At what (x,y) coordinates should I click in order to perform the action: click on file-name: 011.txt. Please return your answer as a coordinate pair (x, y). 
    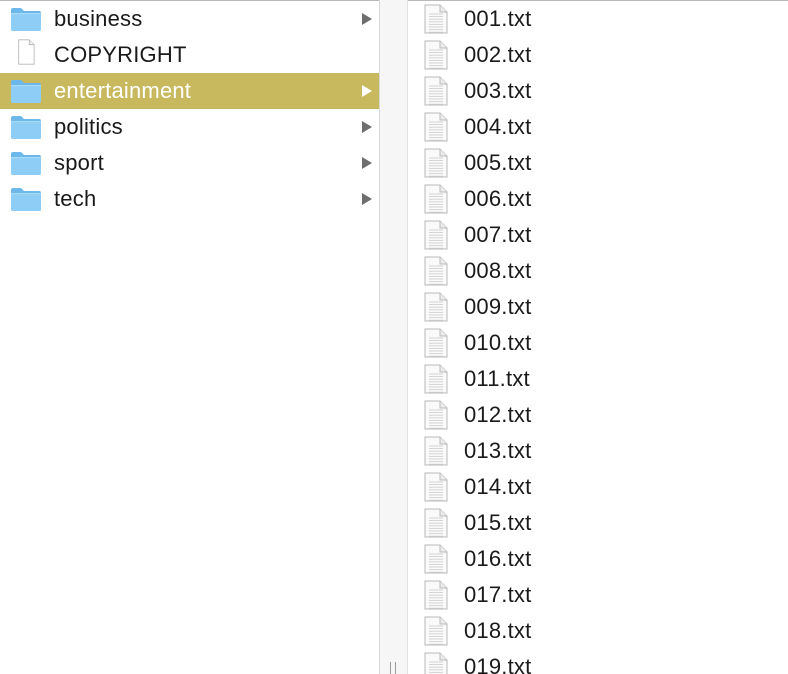
    Looking at the image, I should click on (497, 378).